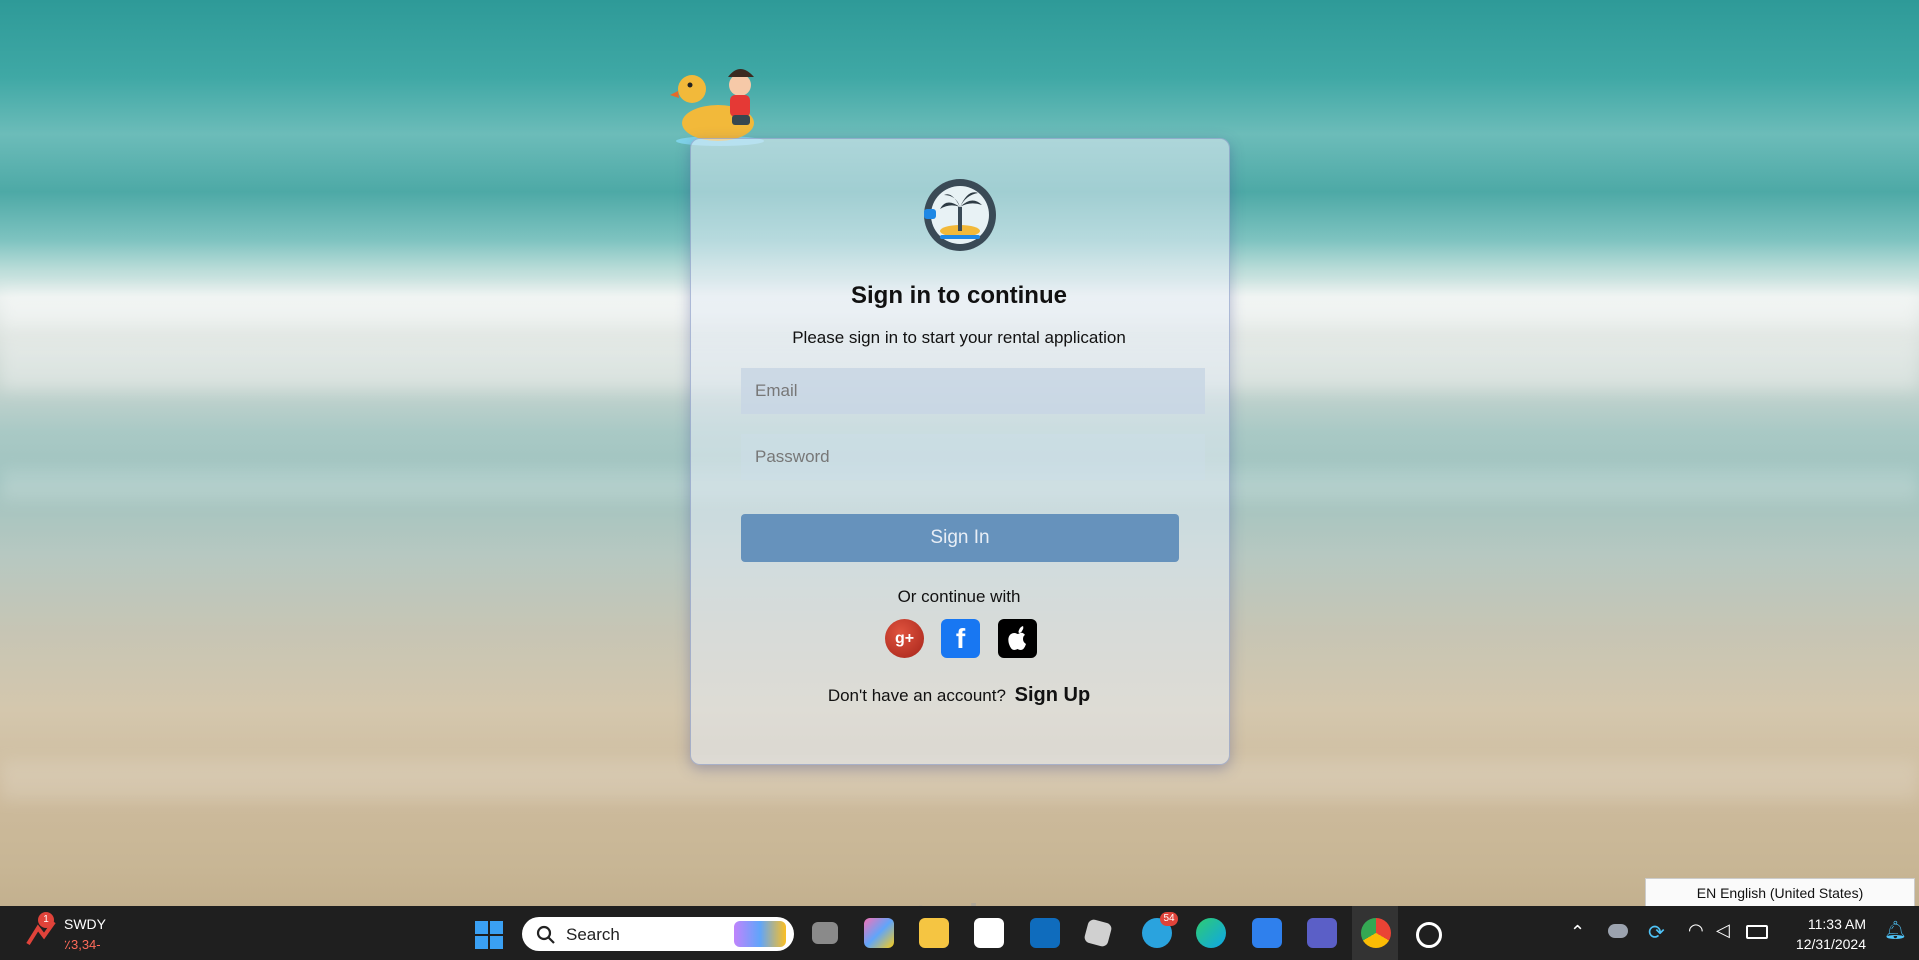 This screenshot has height=960, width=1919. Describe the element at coordinates (545, 934) in the screenshot. I see `search-icon` at that location.